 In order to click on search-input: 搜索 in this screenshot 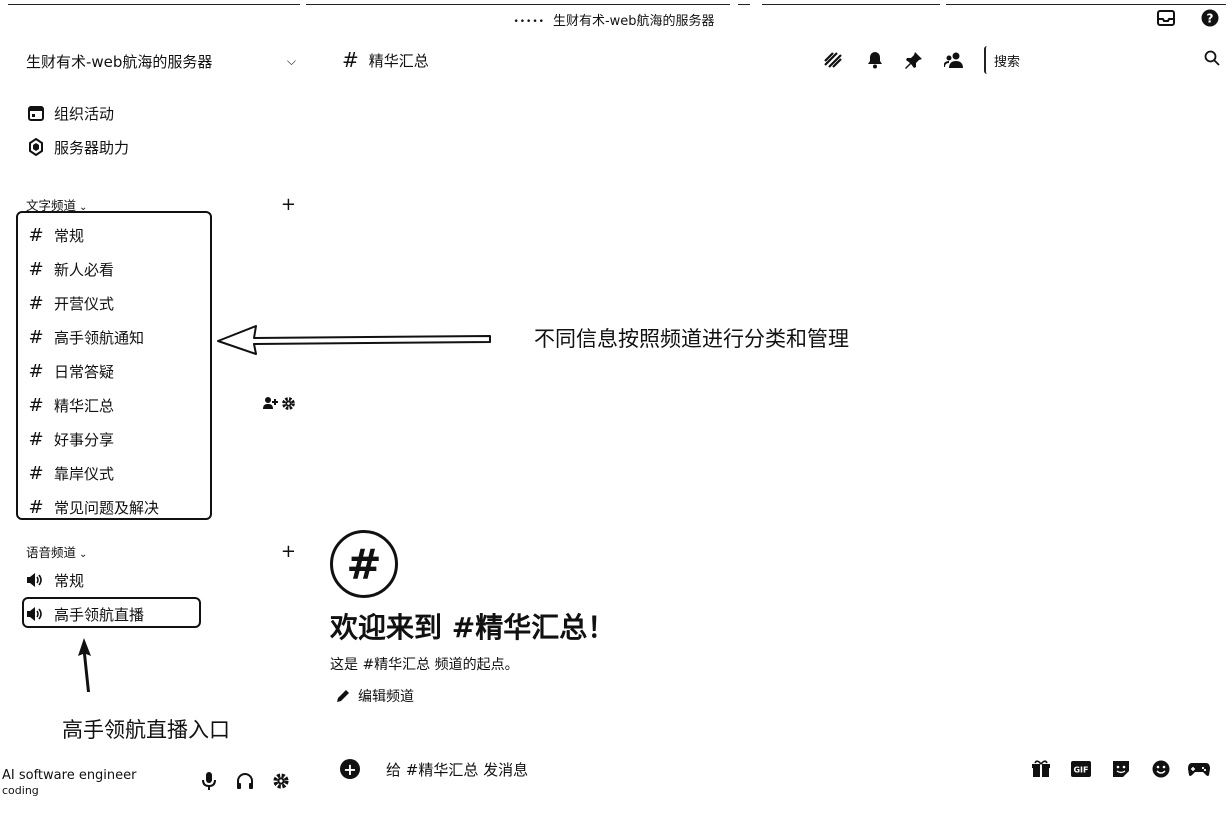, I will do `click(1105, 60)`.